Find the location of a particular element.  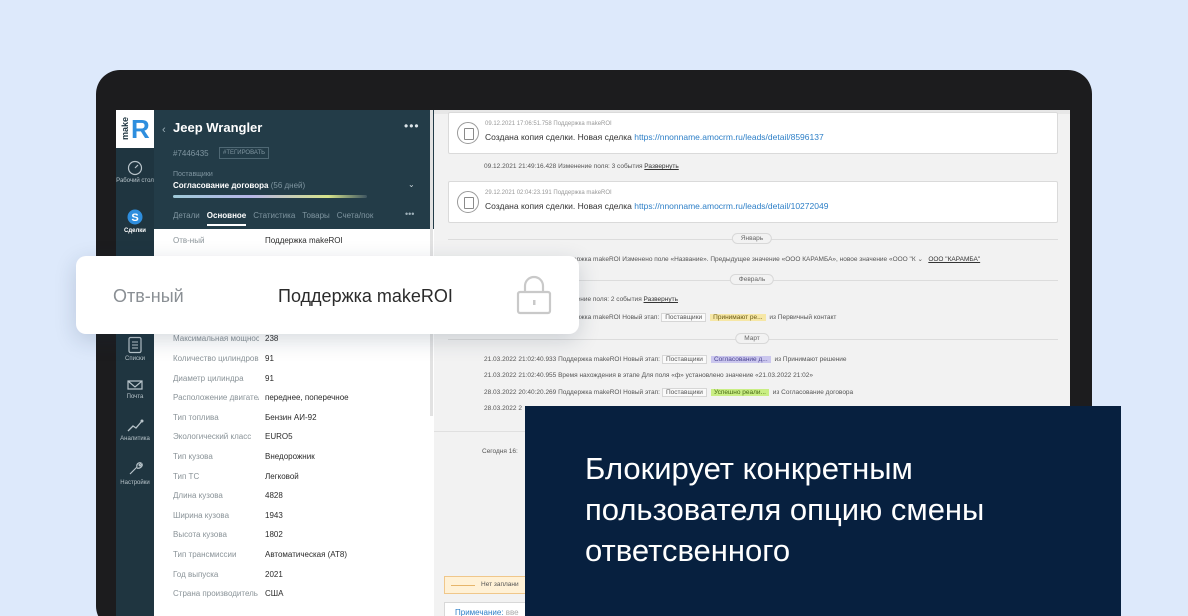

note-input-placeholder: вве is located at coordinates (512, 612).